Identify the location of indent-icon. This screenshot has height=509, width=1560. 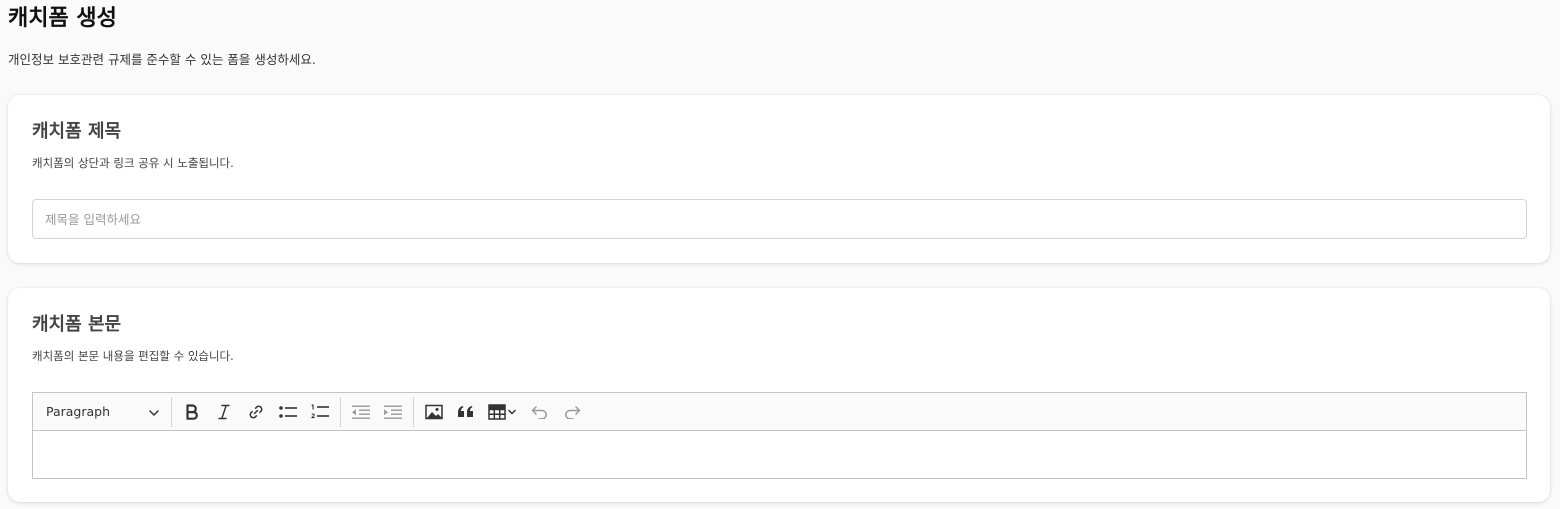
(393, 412).